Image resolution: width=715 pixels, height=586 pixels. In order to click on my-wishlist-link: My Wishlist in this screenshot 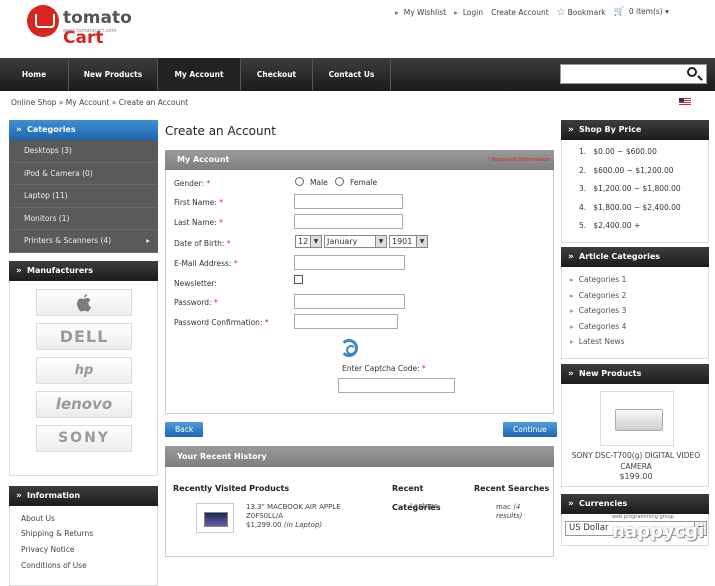, I will do `click(420, 12)`.